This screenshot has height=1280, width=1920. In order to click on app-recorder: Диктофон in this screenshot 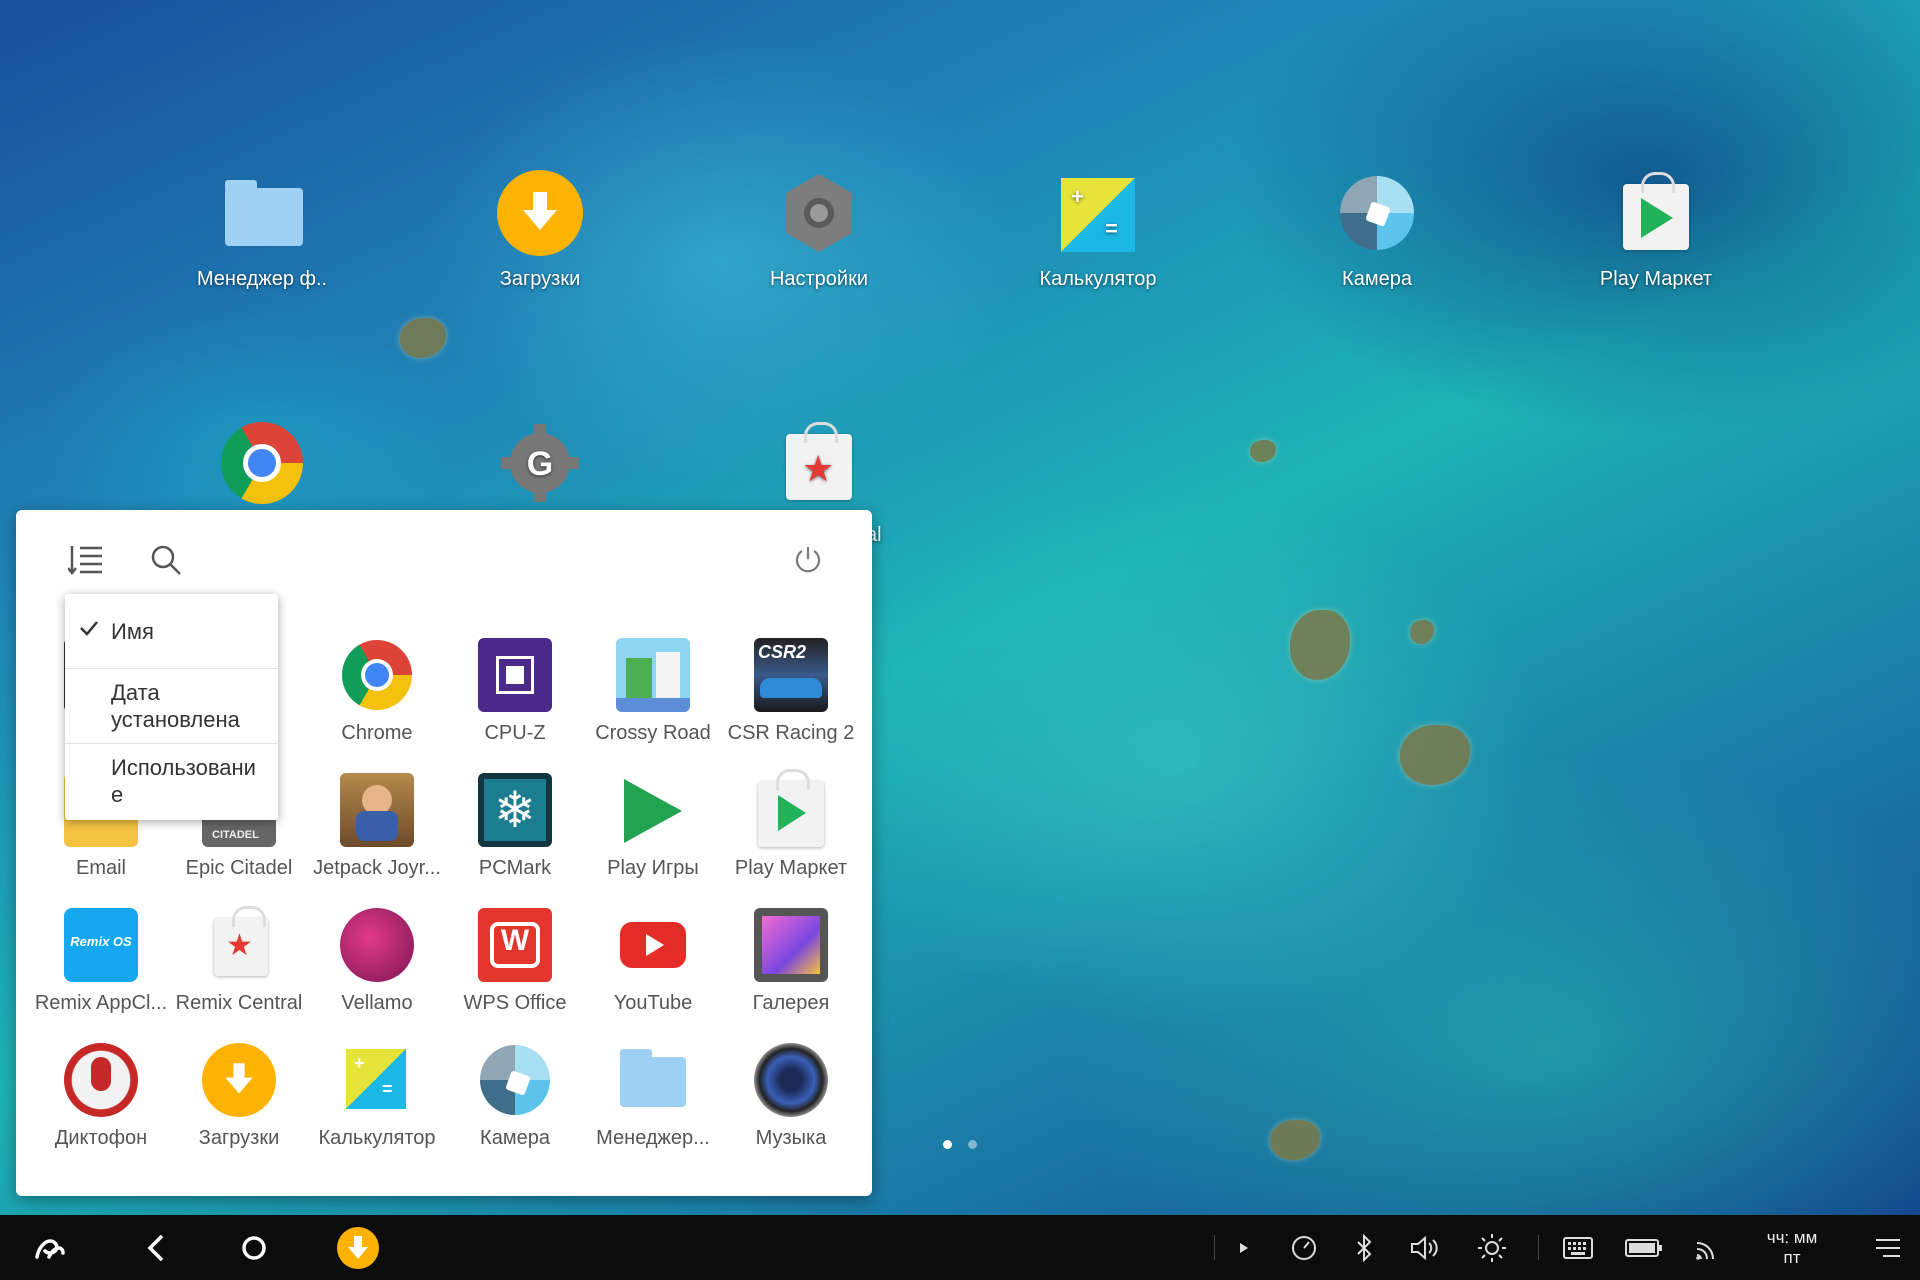, I will do `click(101, 1096)`.